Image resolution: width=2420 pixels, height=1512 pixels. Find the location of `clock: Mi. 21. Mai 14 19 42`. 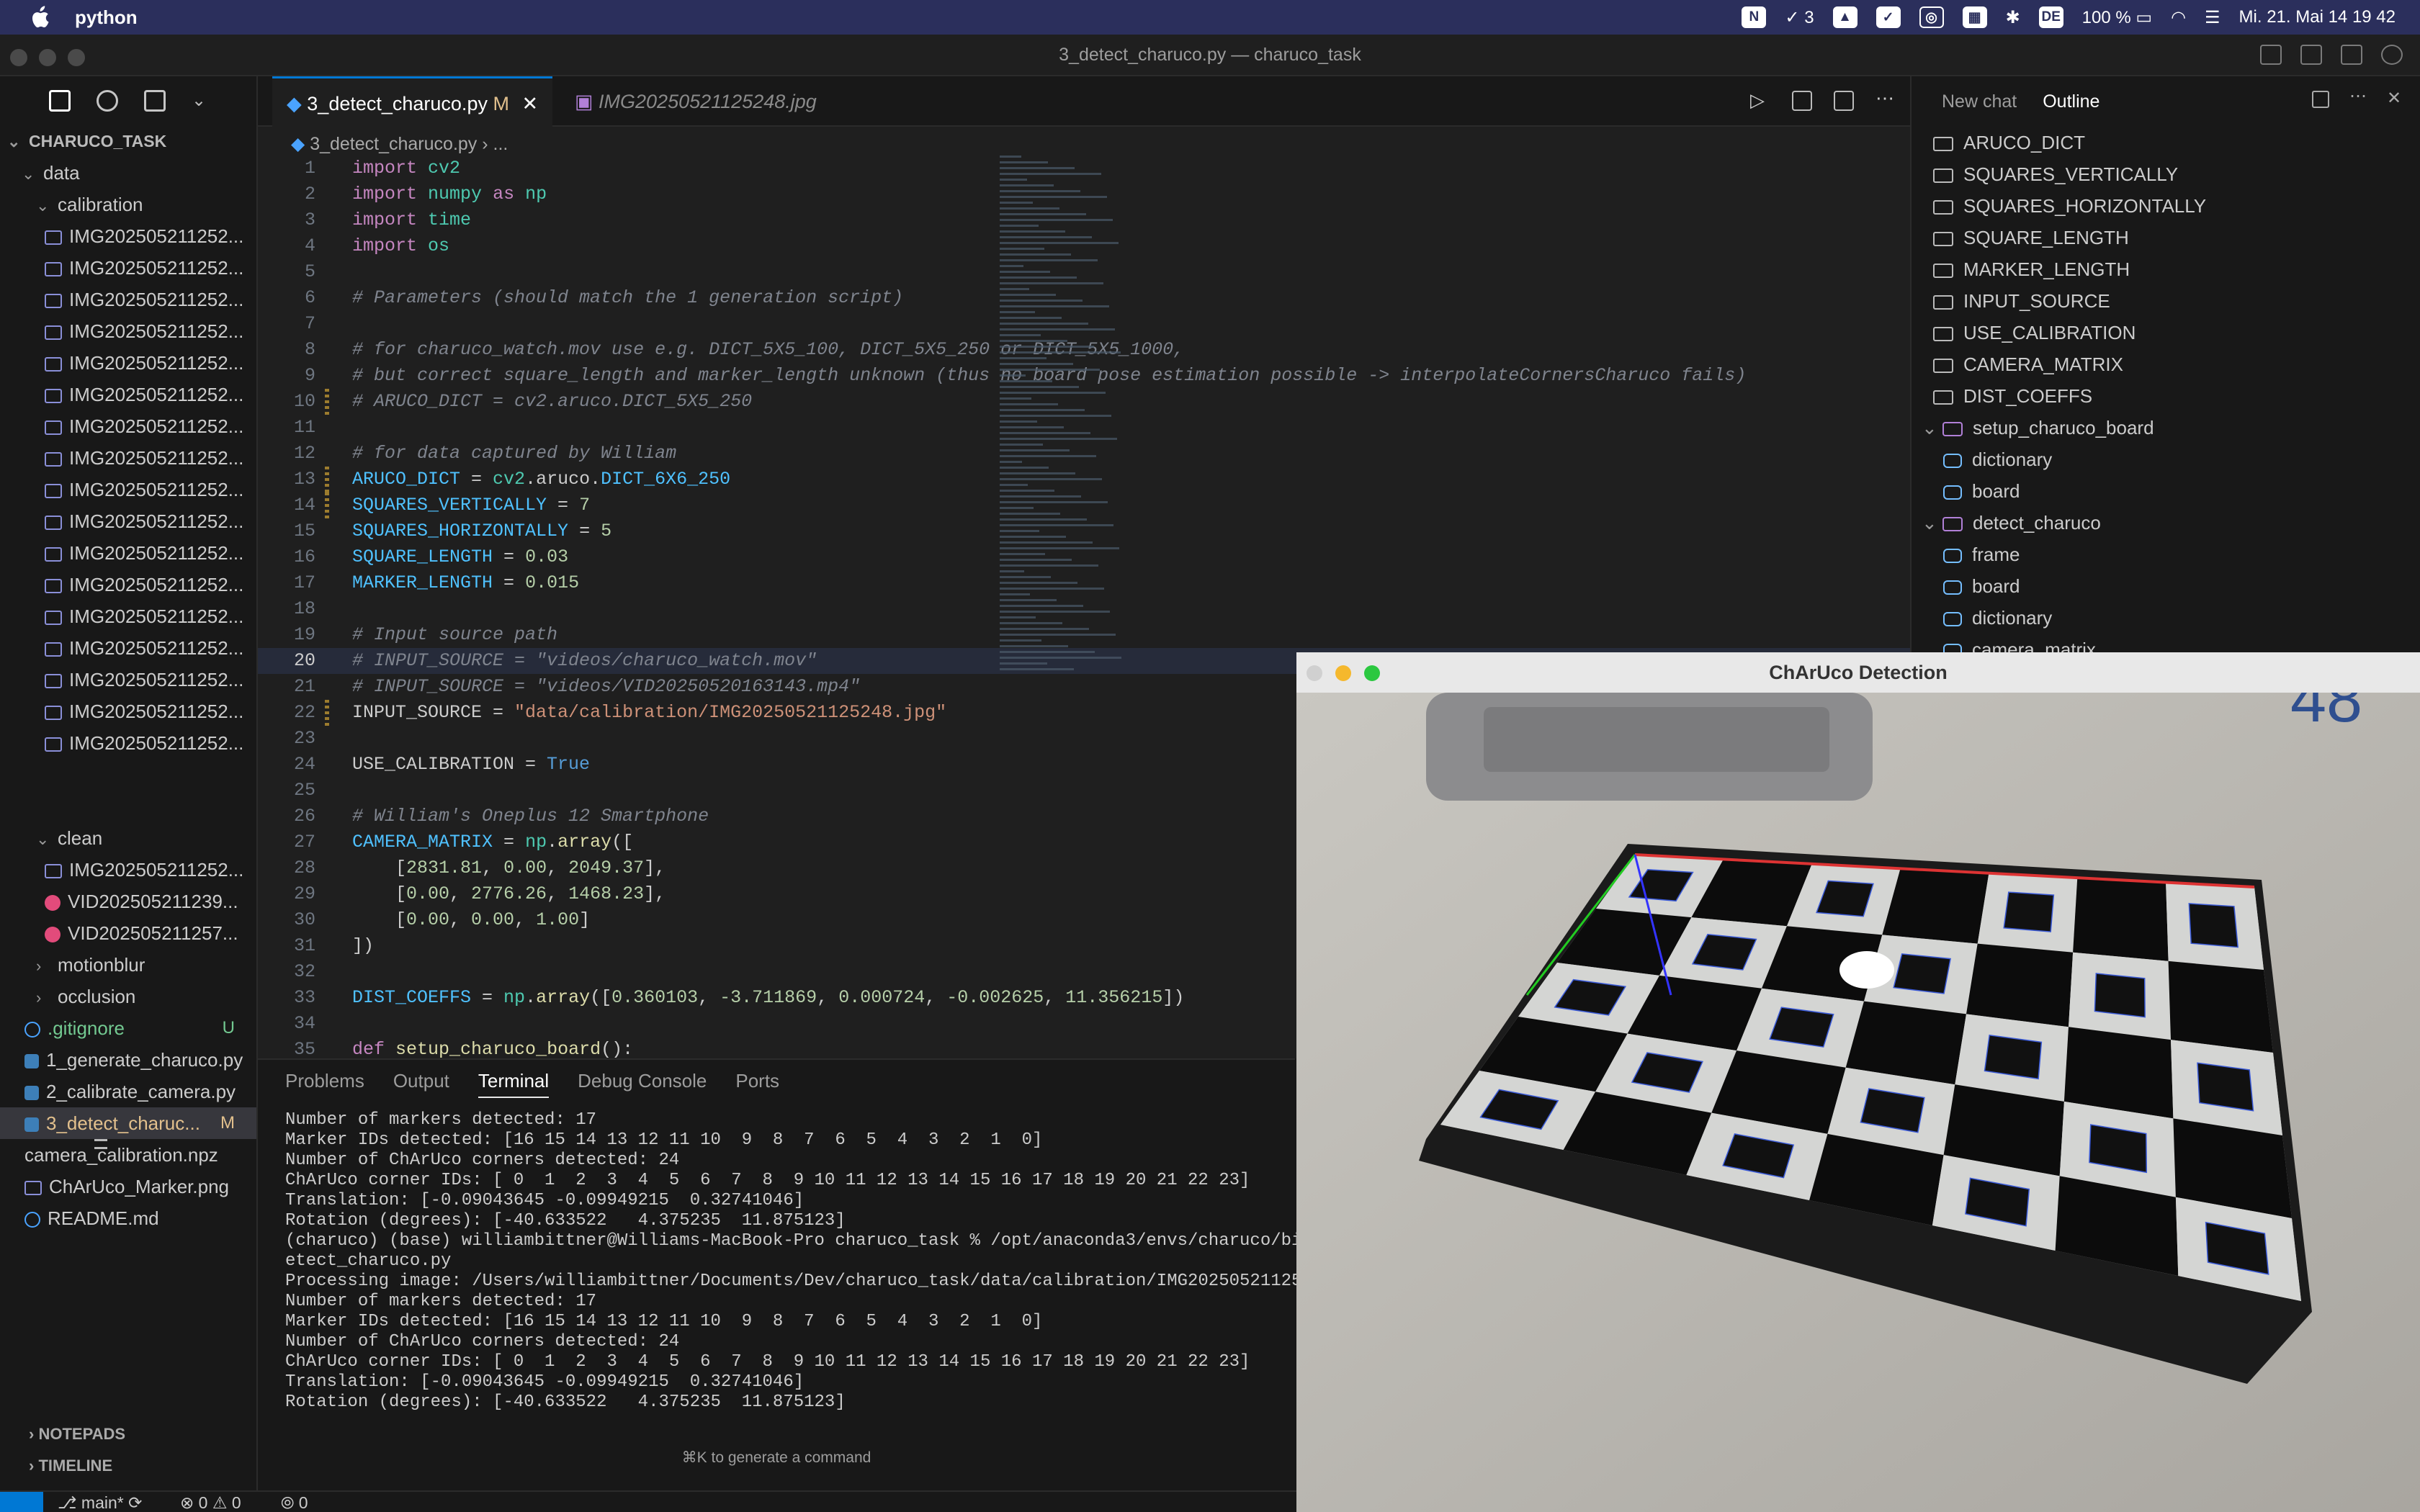

clock: Mi. 21. Mai 14 19 42 is located at coordinates (2317, 17).